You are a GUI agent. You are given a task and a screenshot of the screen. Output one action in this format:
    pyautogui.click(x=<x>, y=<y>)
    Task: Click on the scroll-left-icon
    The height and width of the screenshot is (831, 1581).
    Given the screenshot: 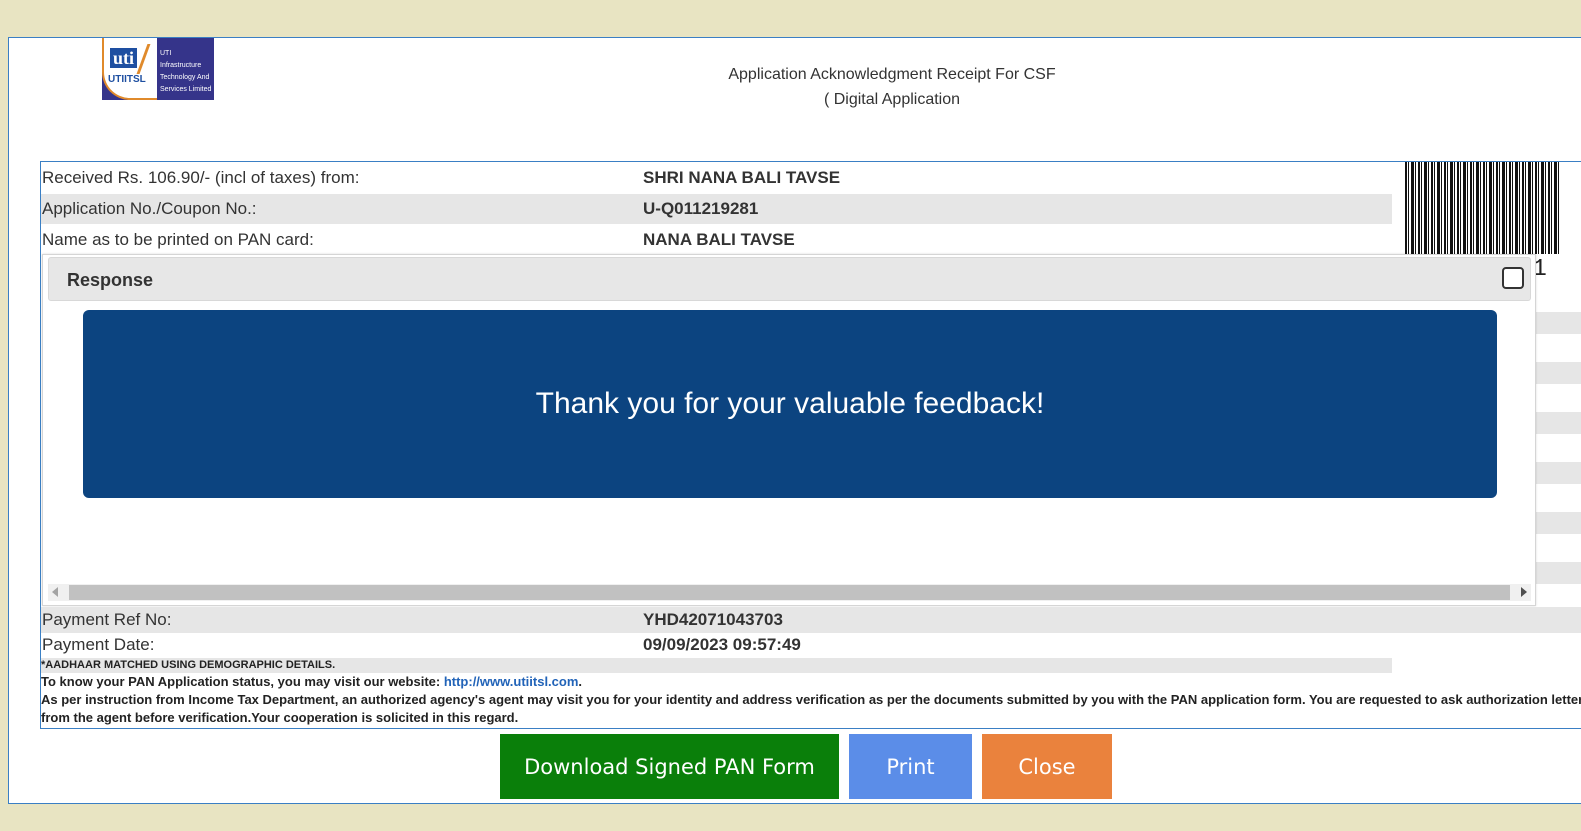 What is the action you would take?
    pyautogui.click(x=55, y=592)
    